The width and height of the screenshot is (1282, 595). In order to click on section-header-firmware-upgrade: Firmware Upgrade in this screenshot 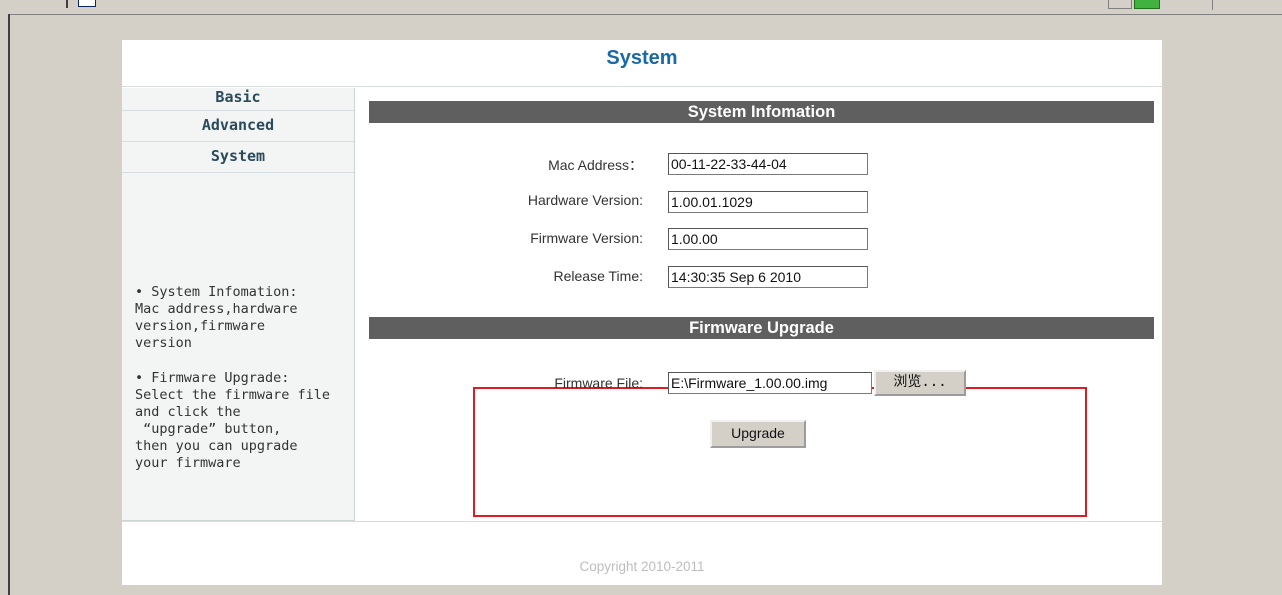, I will do `click(761, 328)`.